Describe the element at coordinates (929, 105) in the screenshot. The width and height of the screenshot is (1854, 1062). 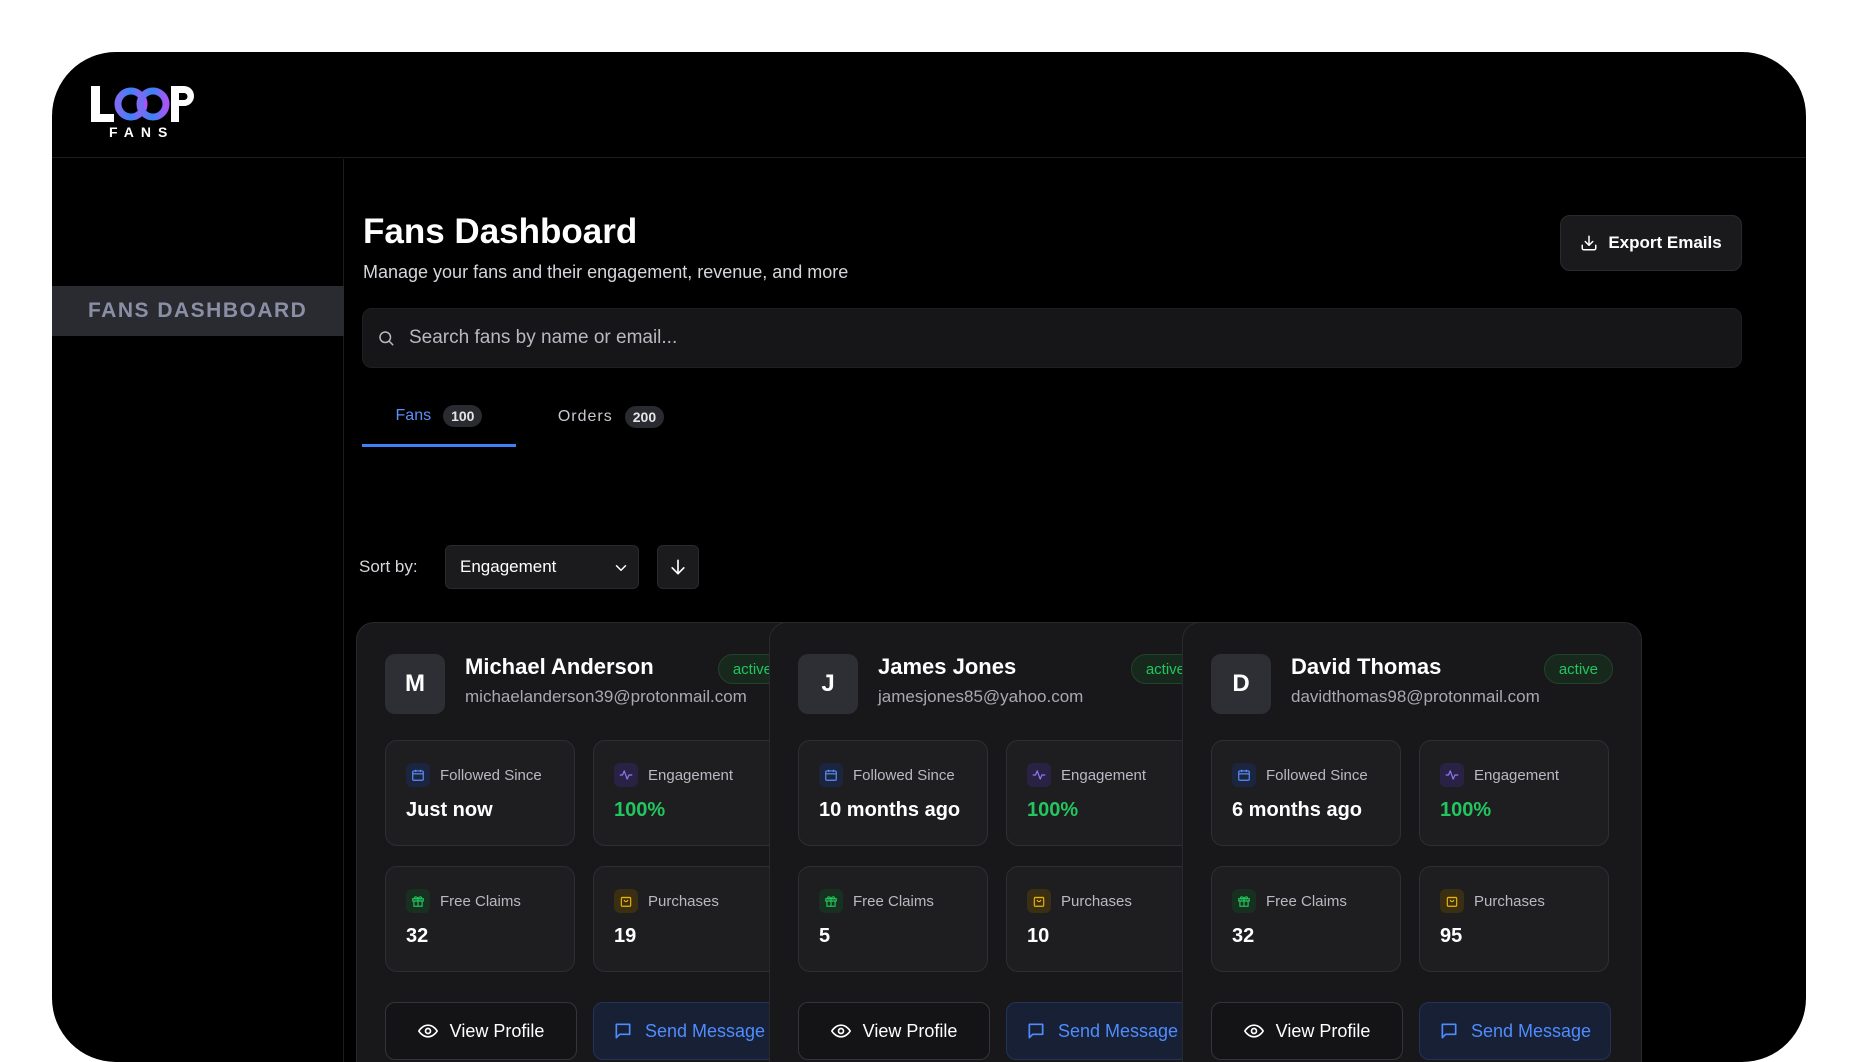
I see `top-bar: FANS` at that location.